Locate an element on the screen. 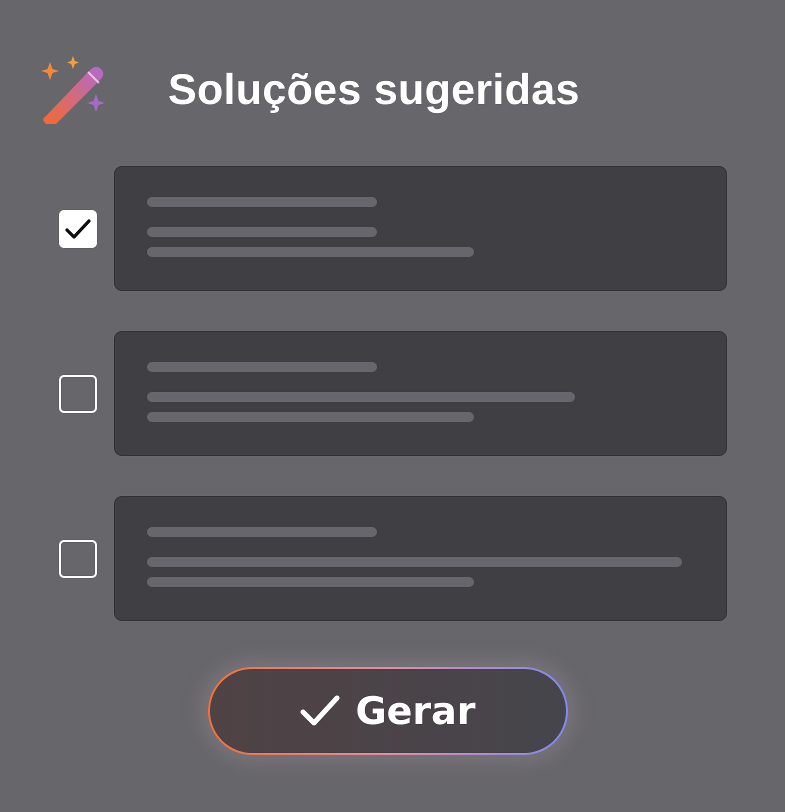 This screenshot has width=785, height=812. generate-button: Gerar is located at coordinates (388, 711).